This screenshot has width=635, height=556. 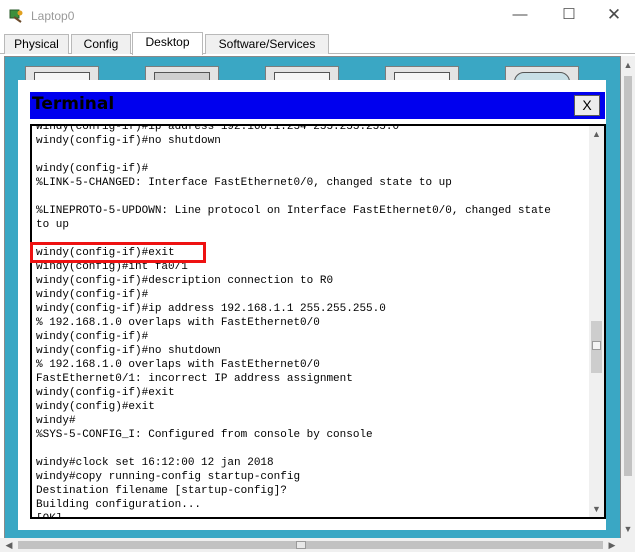 I want to click on scrollbar-corner, so click(x=628, y=545).